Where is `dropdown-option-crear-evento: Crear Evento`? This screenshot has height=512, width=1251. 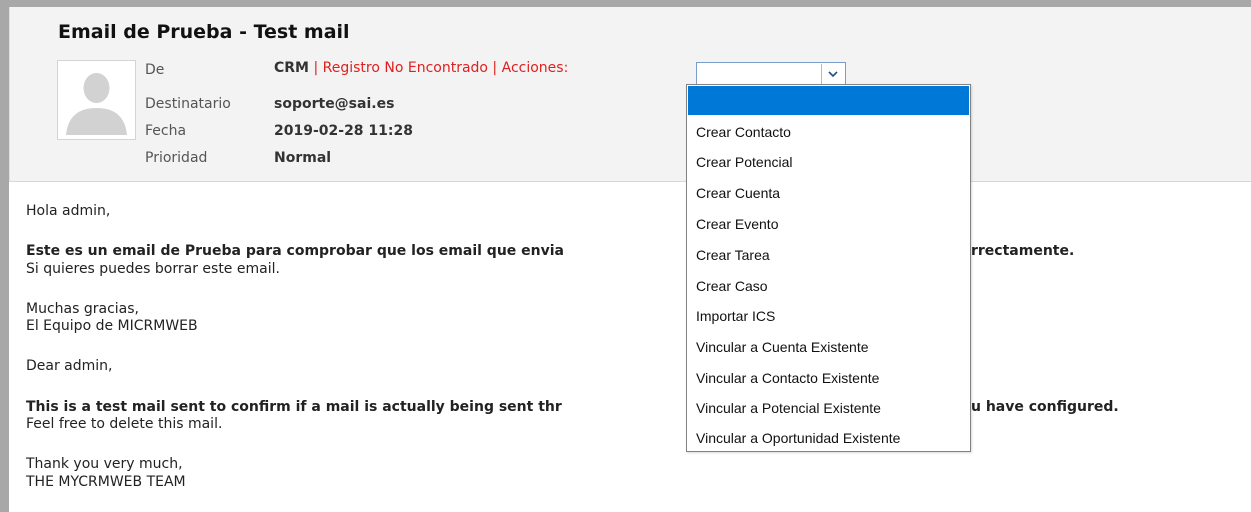
dropdown-option-crear-evento: Crear Evento is located at coordinates (737, 224).